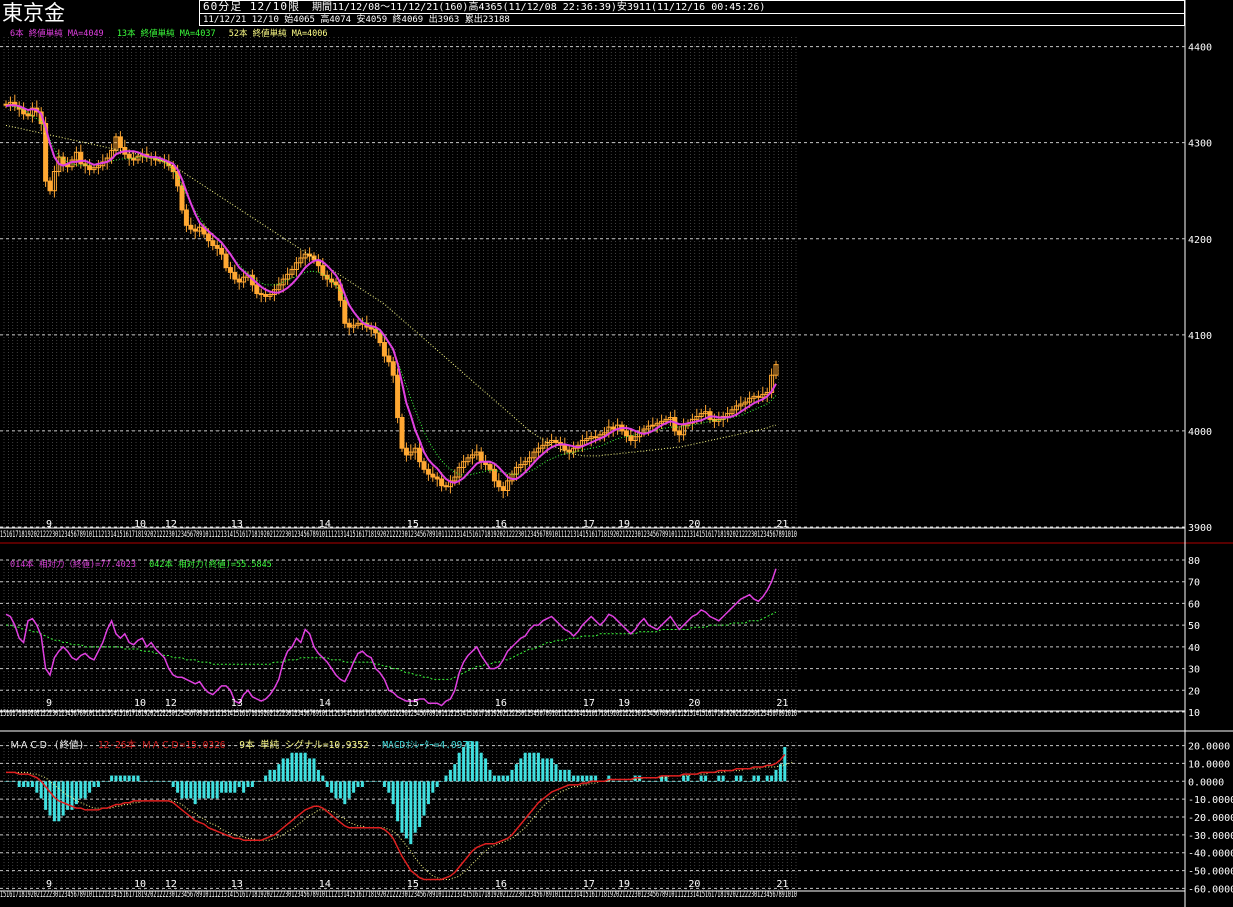 The image size is (1233, 907). What do you see at coordinates (1194, 670) in the screenshot?
I see `y-tick-label: 30` at bounding box center [1194, 670].